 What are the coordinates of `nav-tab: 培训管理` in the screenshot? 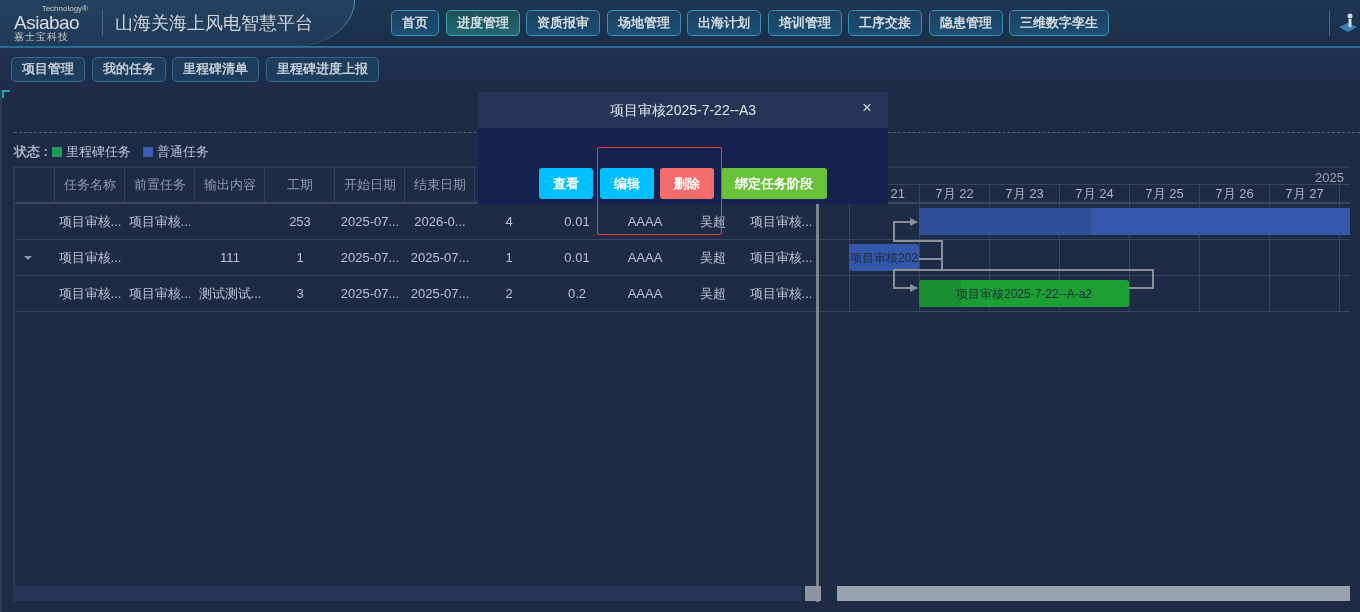 It's located at (804, 23).